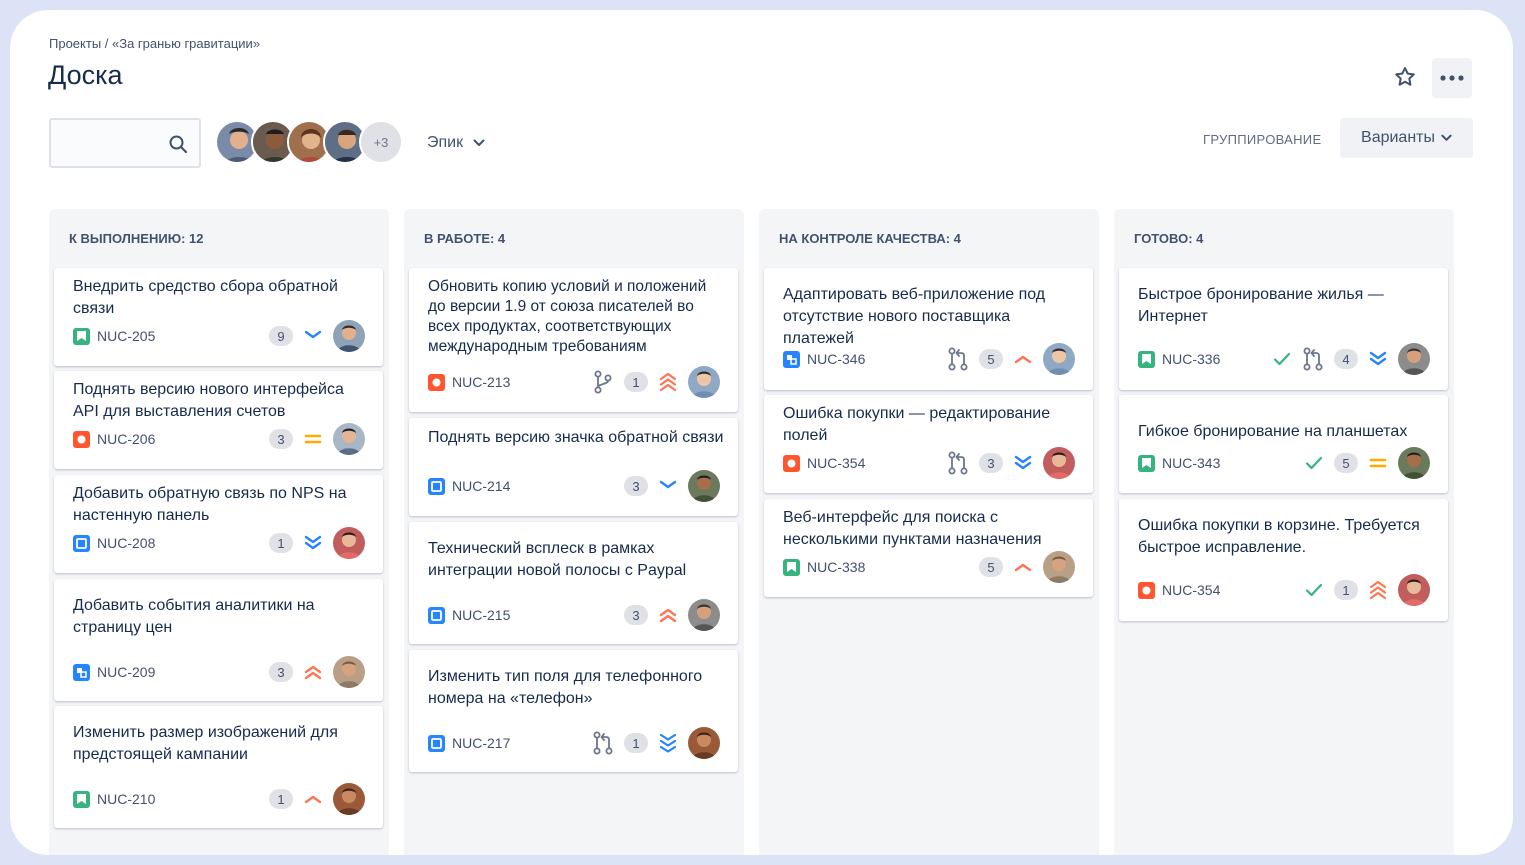  Describe the element at coordinates (126, 543) in the screenshot. I see `issue-key: NUC-208` at that location.